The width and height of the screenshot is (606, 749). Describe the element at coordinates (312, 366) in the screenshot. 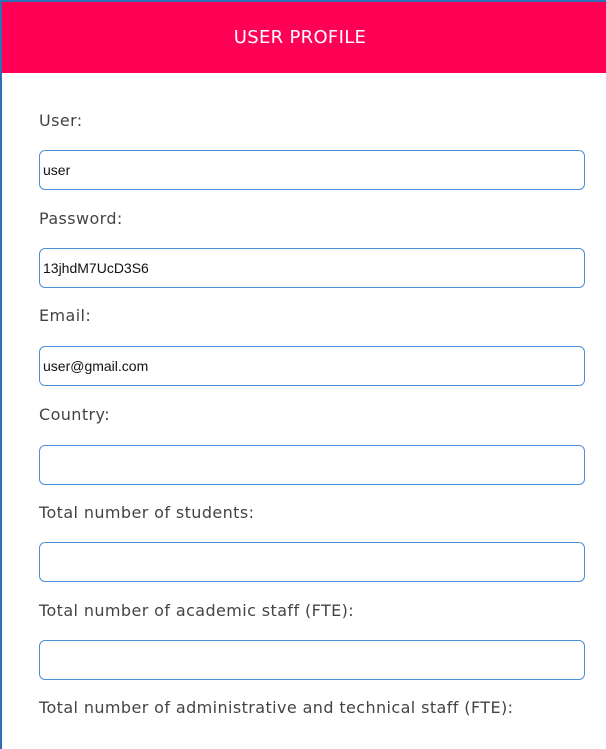

I see `email-input` at that location.